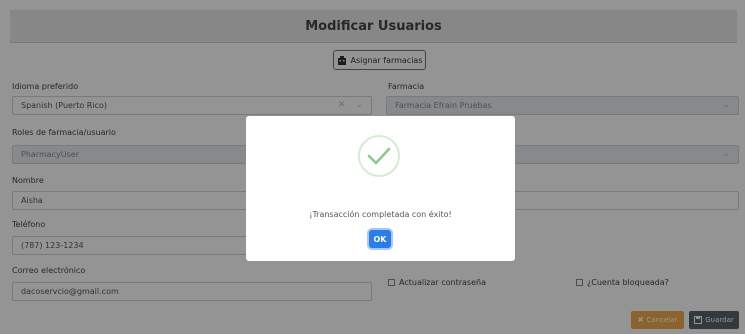 Image resolution: width=745 pixels, height=334 pixels. What do you see at coordinates (380, 214) in the screenshot?
I see `success-message: ¡Transacción completada con éxito!` at bounding box center [380, 214].